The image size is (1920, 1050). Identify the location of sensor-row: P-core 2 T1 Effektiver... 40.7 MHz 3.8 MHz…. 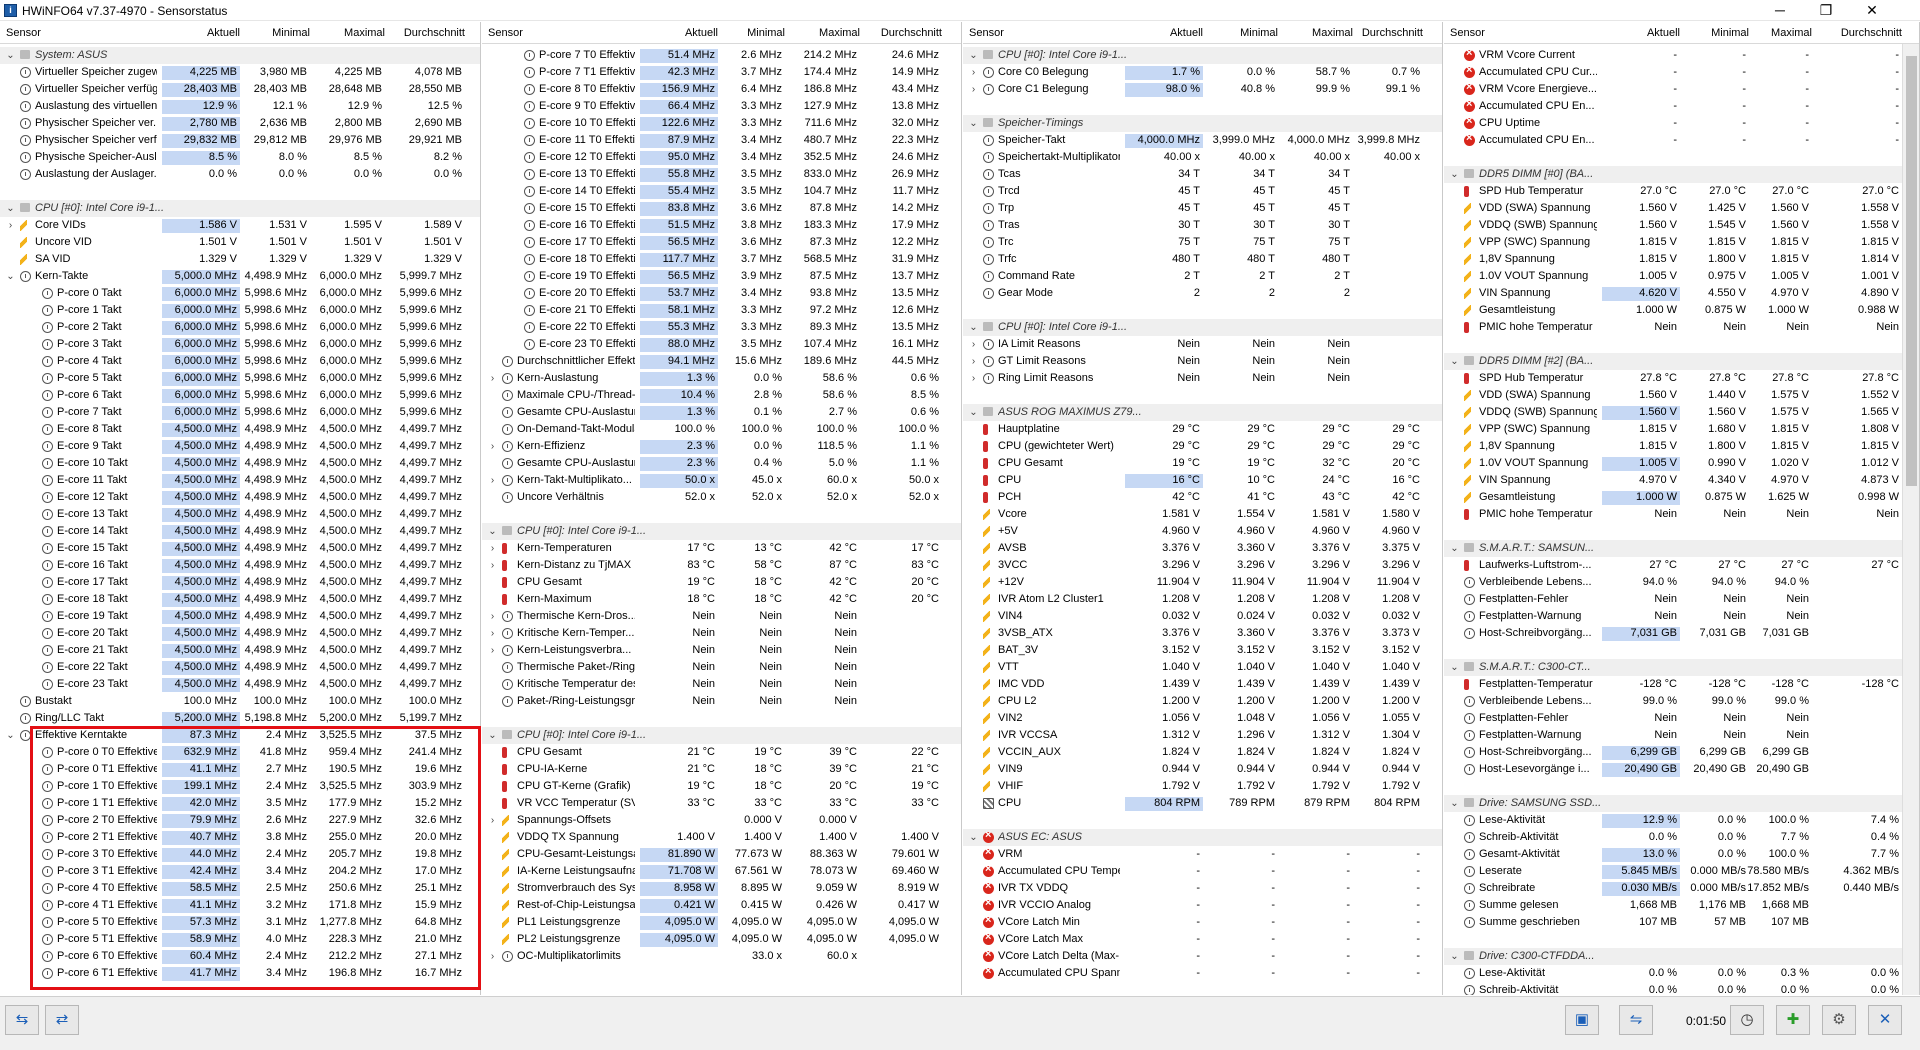
(240, 837).